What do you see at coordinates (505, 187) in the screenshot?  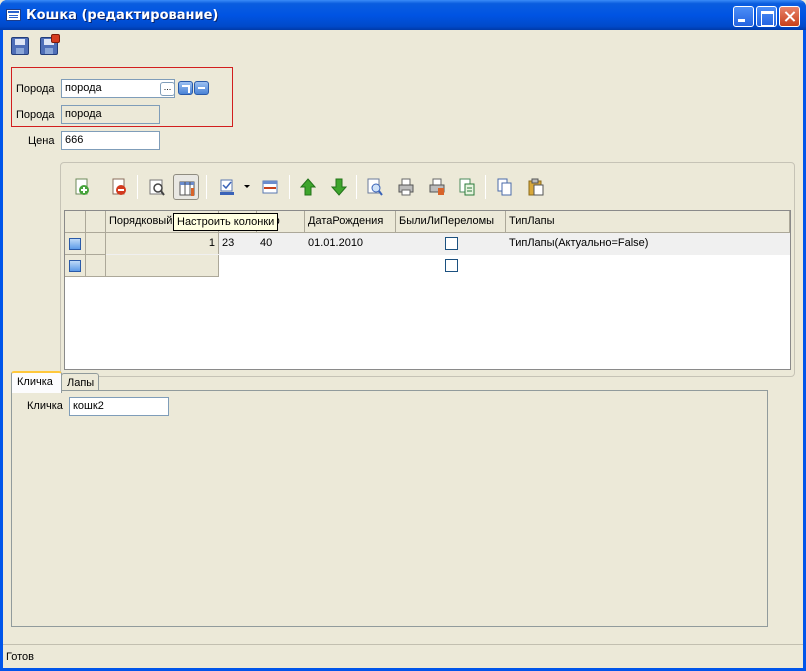 I see `copy-icon` at bounding box center [505, 187].